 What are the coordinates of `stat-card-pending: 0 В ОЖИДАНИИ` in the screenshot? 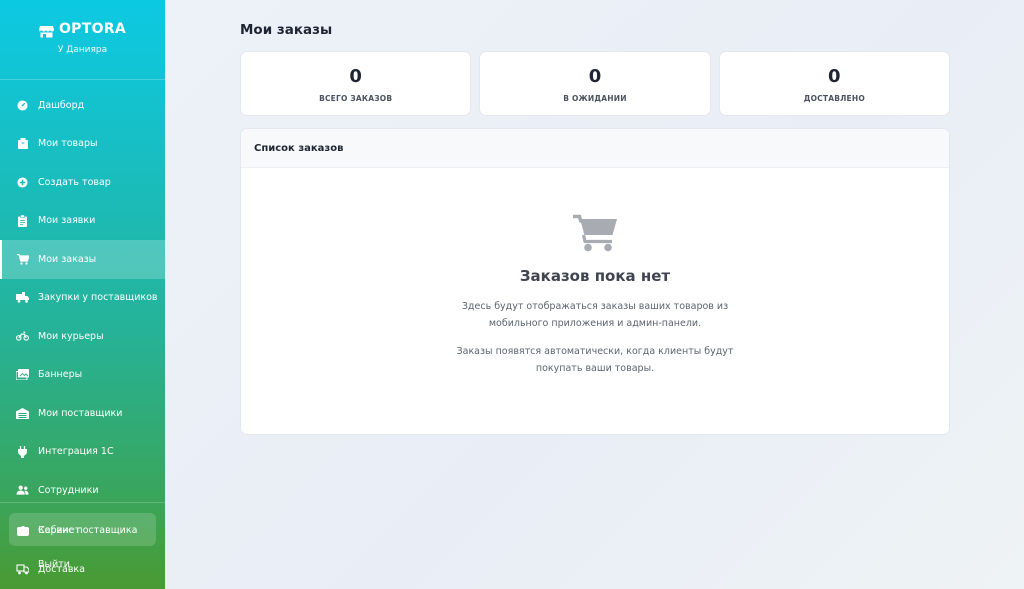 It's located at (595, 83).